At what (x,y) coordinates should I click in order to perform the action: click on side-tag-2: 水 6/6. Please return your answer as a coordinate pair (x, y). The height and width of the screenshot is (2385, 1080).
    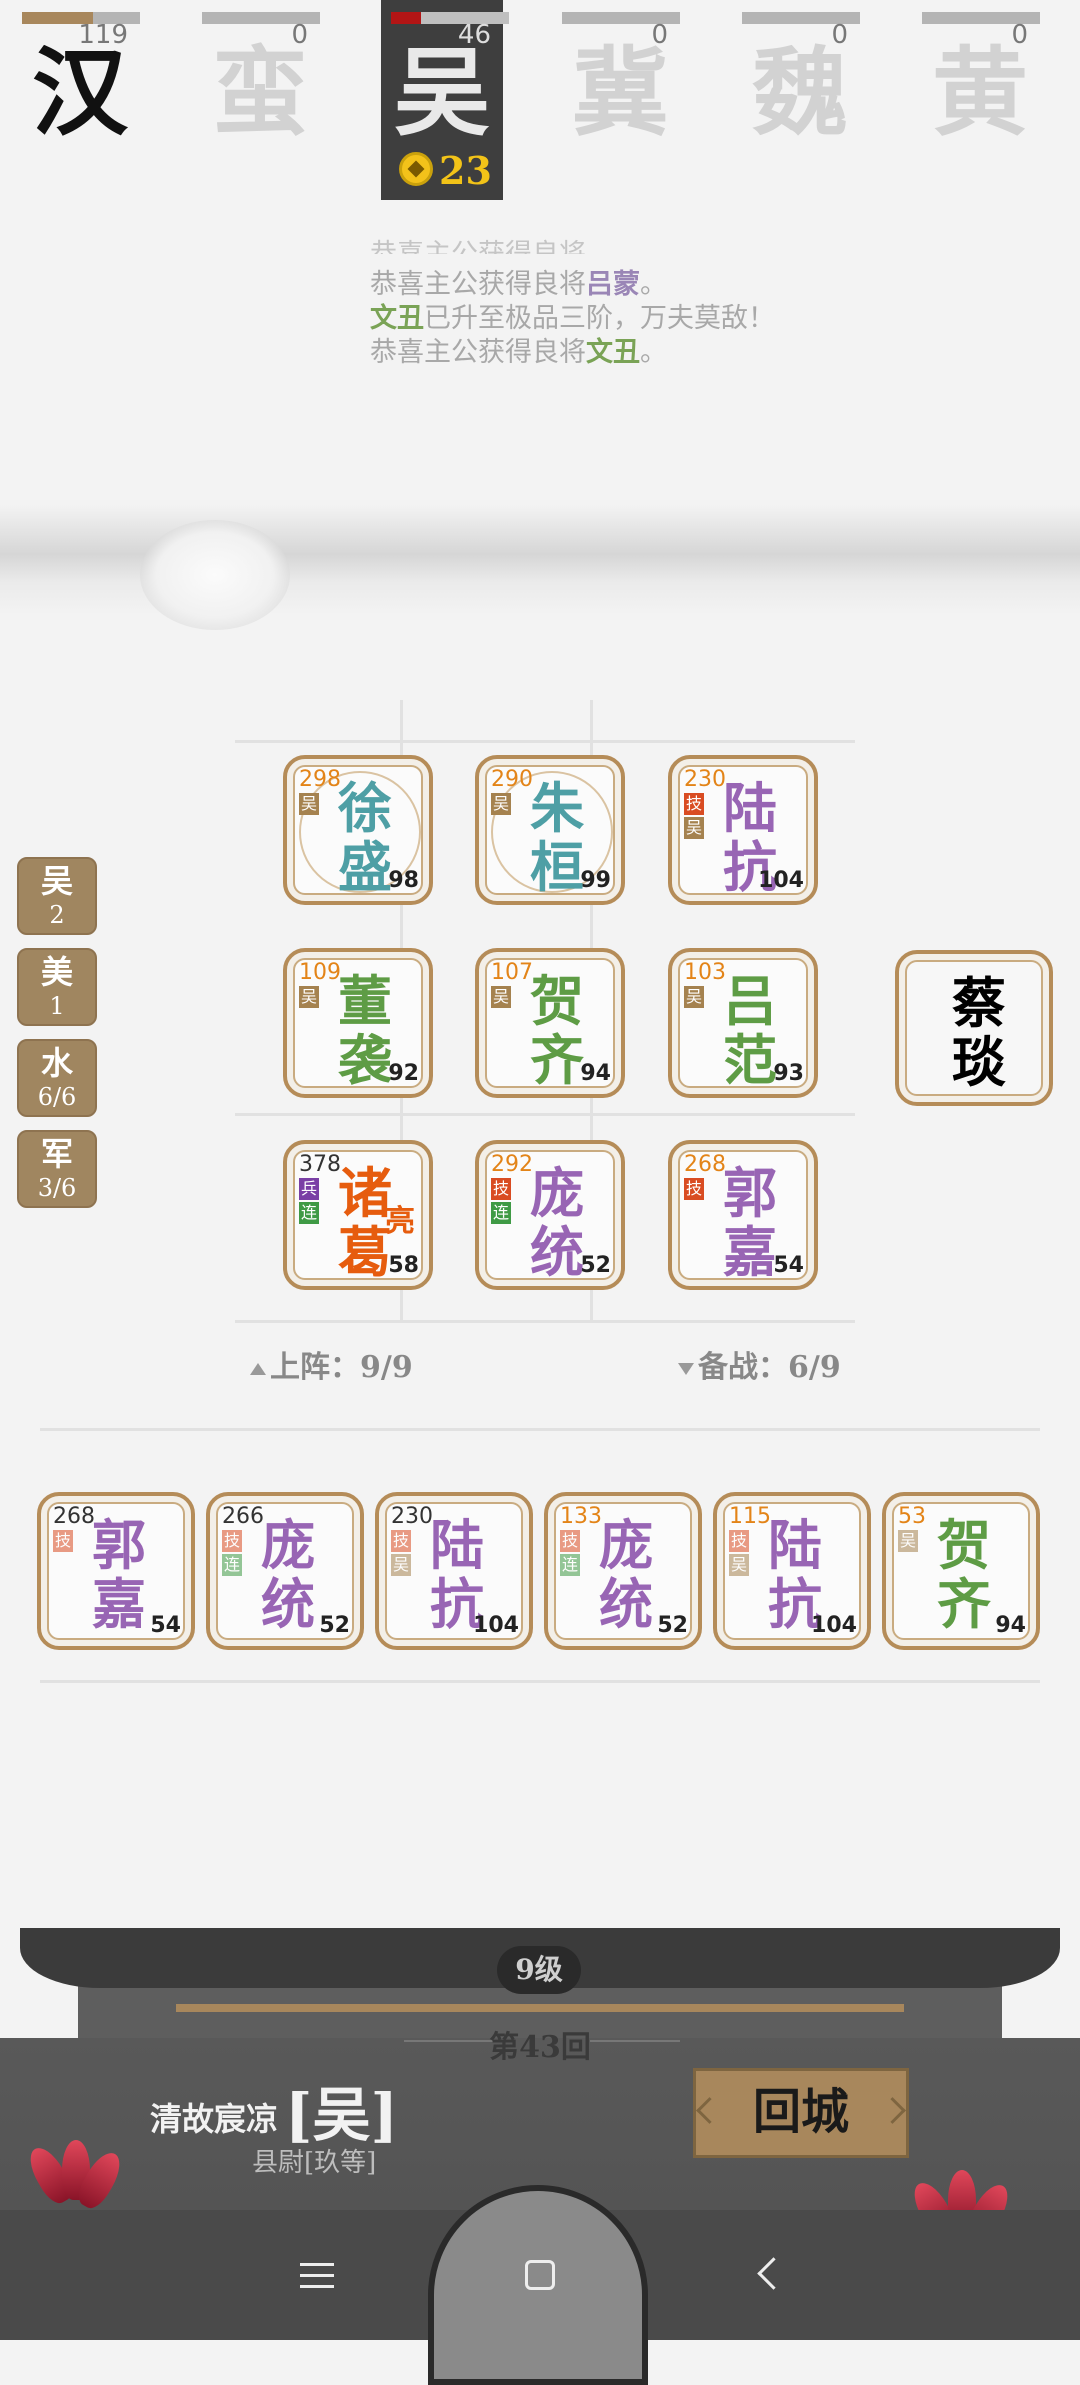
    Looking at the image, I should click on (57, 1078).